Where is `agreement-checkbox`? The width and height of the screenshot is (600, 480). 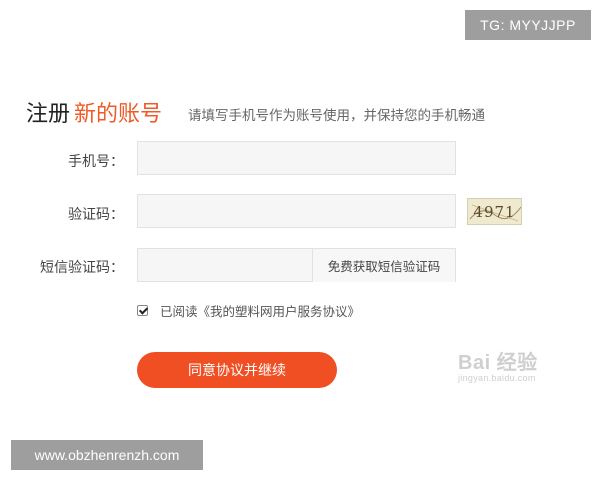 agreement-checkbox is located at coordinates (142, 310).